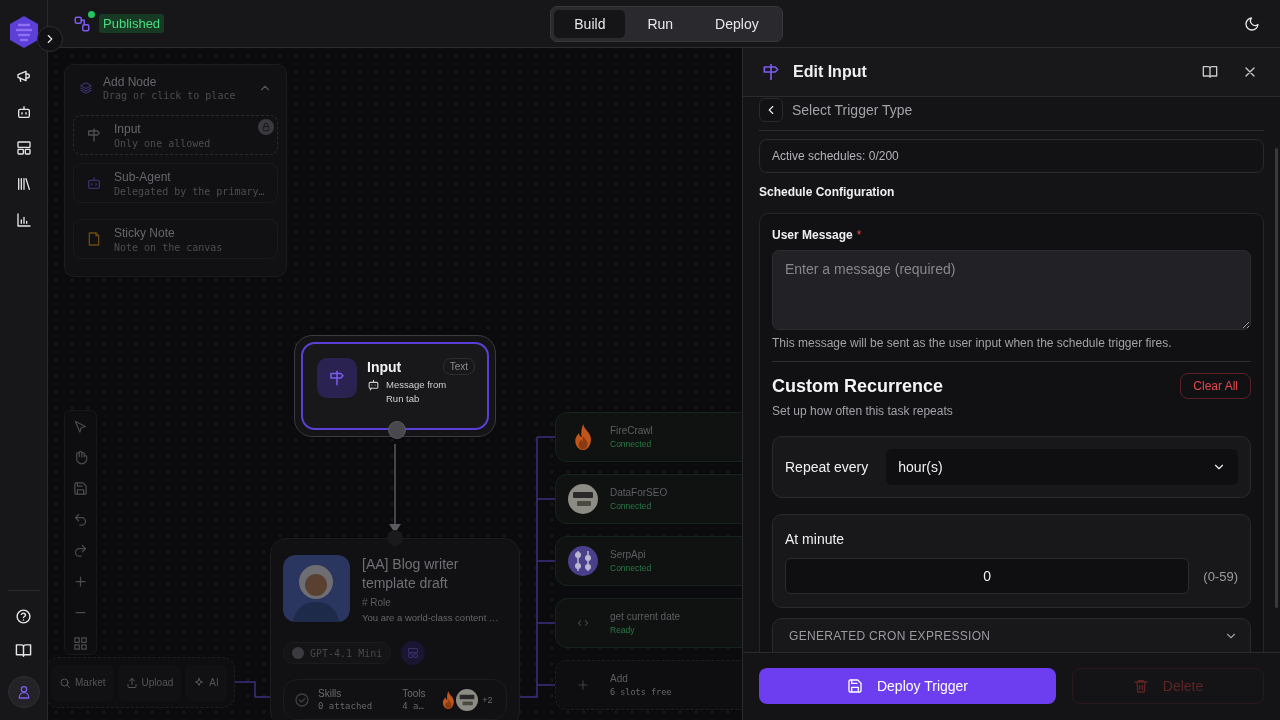 This screenshot has width=1280, height=720. Describe the element at coordinates (80, 519) in the screenshot. I see `undo-icon` at that location.